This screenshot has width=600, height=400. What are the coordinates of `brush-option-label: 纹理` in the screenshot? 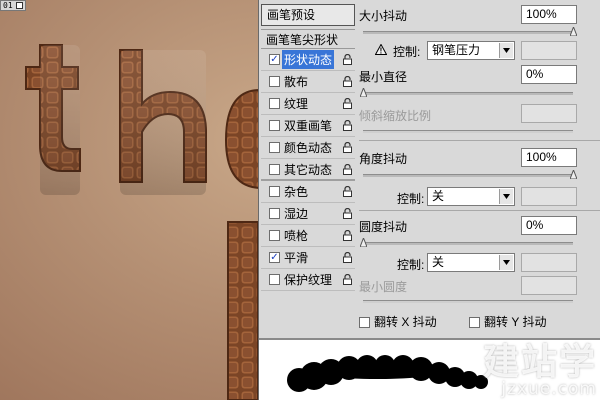 It's located at (296, 104).